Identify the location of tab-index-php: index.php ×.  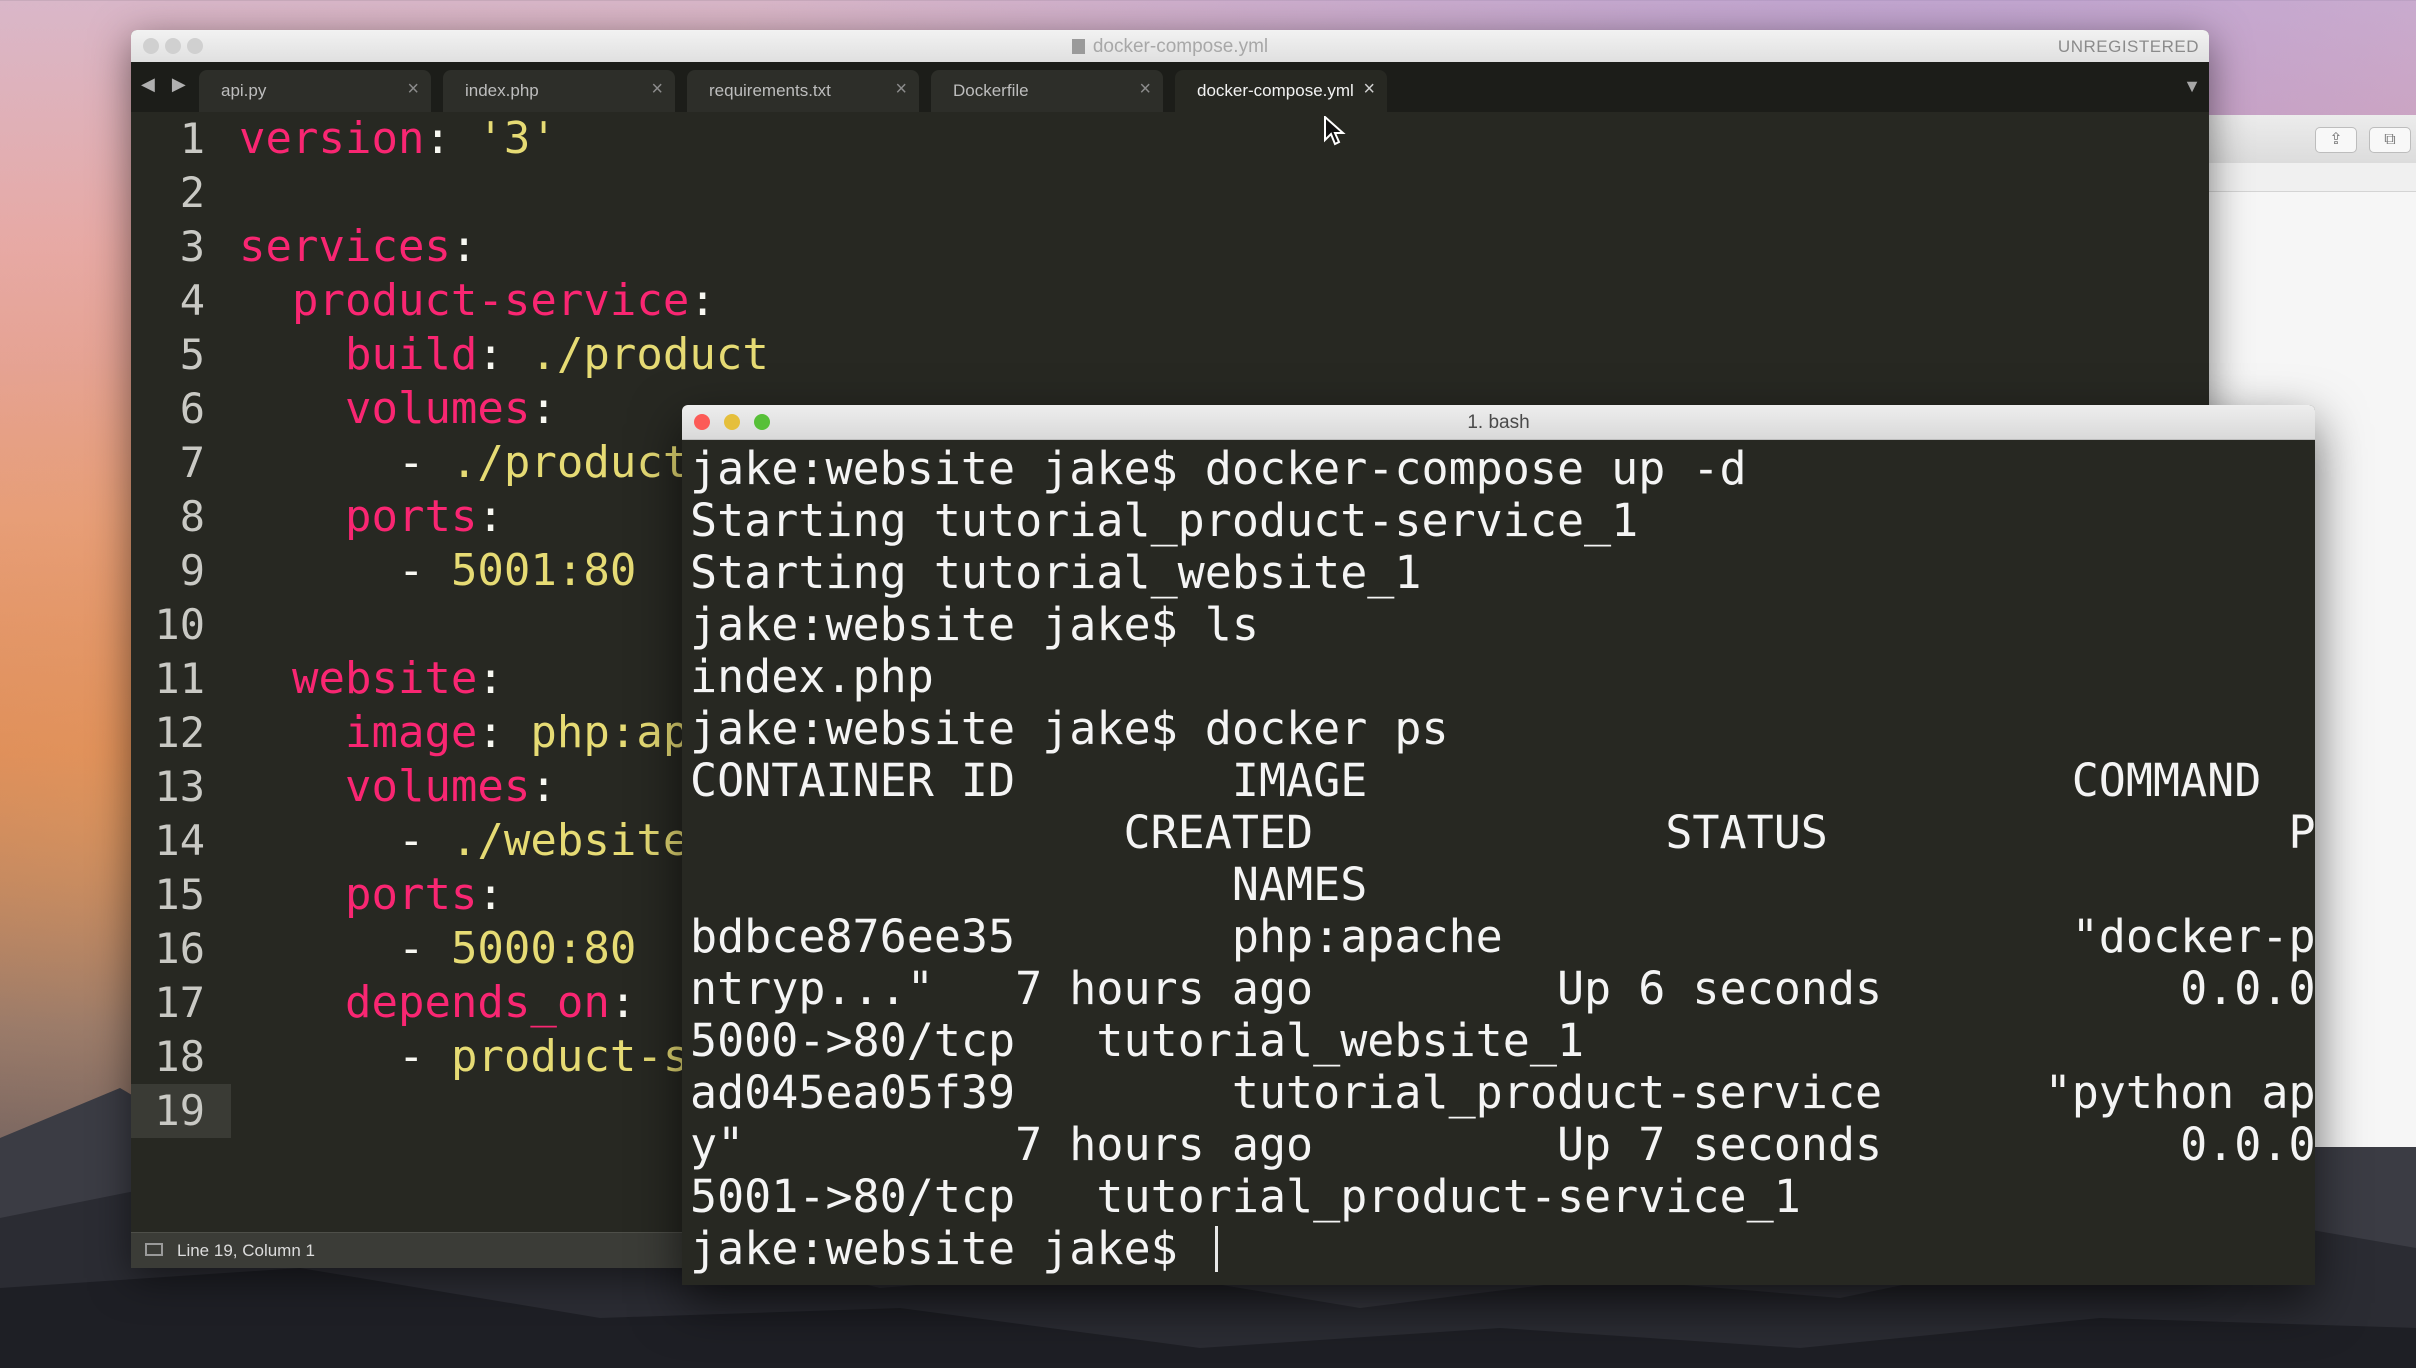
(559, 91).